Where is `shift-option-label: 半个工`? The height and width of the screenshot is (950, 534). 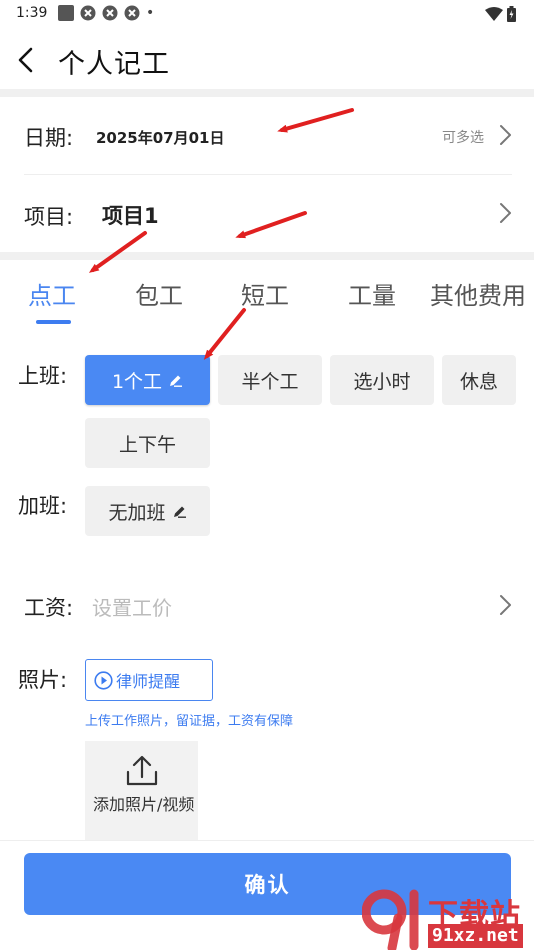 shift-option-label: 半个工 is located at coordinates (270, 381).